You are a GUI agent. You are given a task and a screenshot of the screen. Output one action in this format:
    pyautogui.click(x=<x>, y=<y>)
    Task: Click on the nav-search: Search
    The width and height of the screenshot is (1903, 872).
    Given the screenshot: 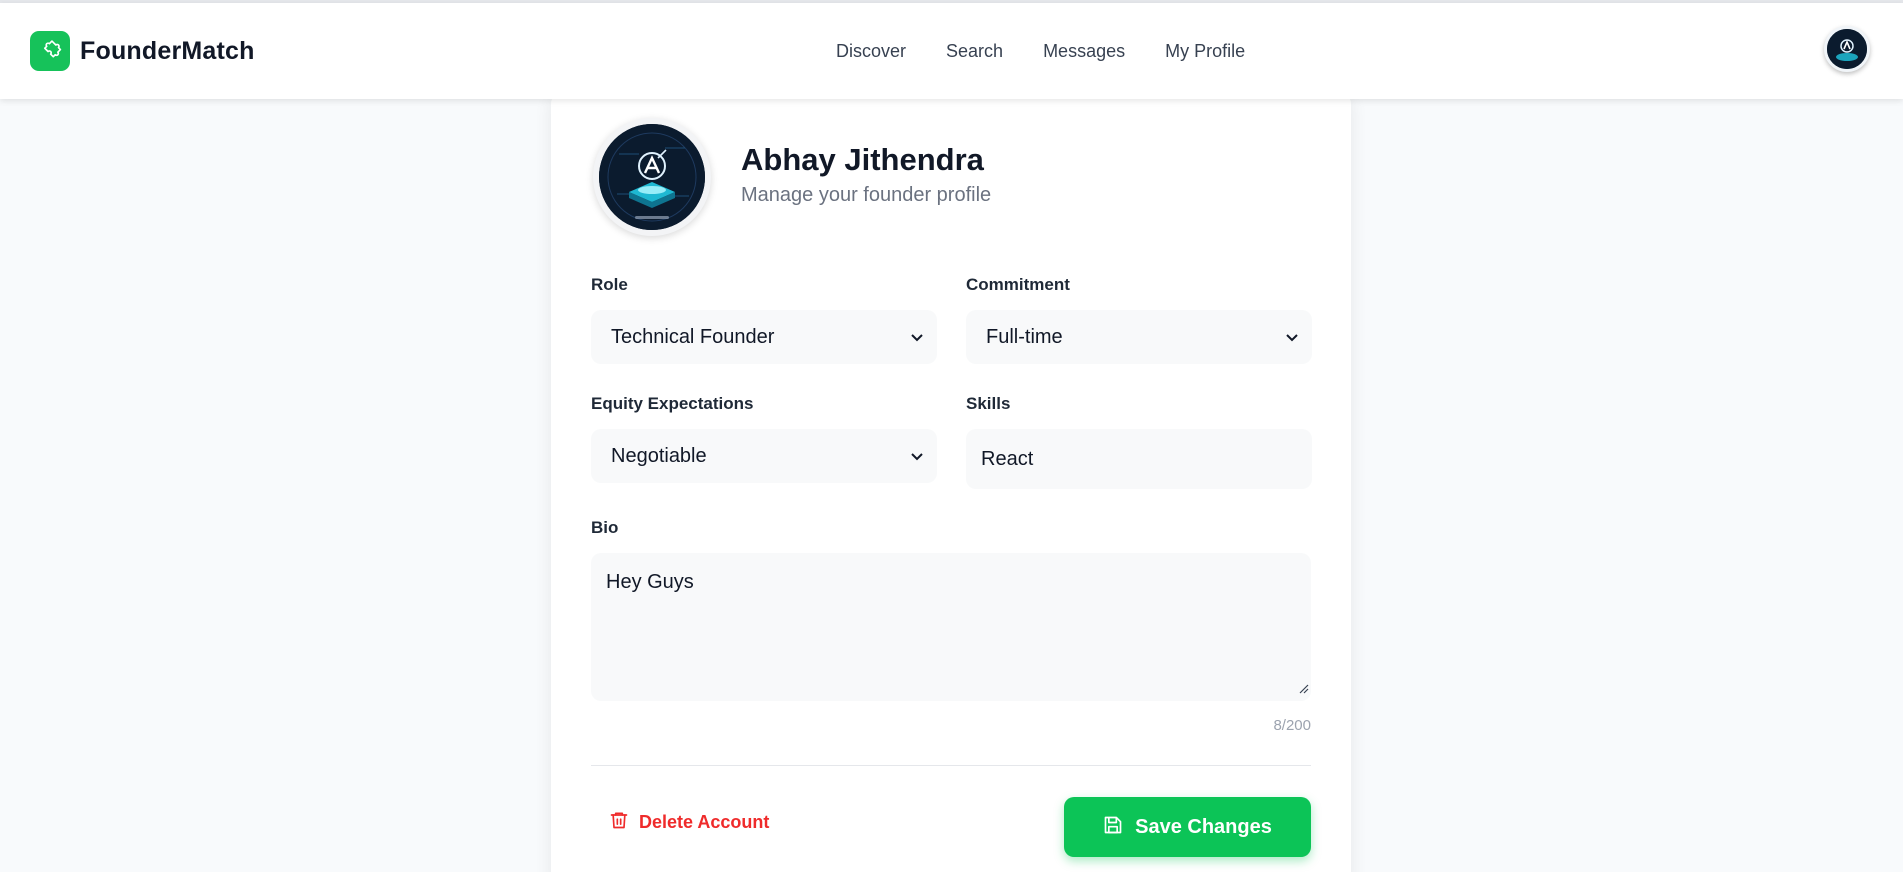 What is the action you would take?
    pyautogui.click(x=974, y=51)
    